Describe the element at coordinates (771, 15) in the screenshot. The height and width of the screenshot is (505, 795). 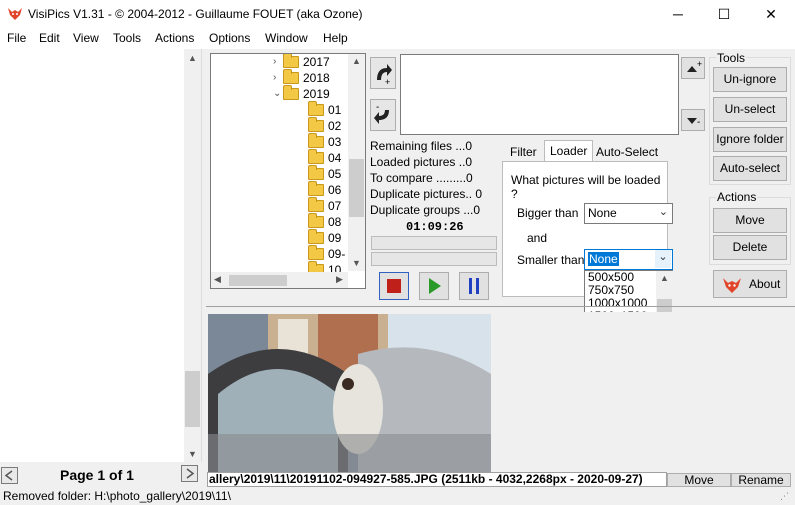
I see `close-button: ✕` at that location.